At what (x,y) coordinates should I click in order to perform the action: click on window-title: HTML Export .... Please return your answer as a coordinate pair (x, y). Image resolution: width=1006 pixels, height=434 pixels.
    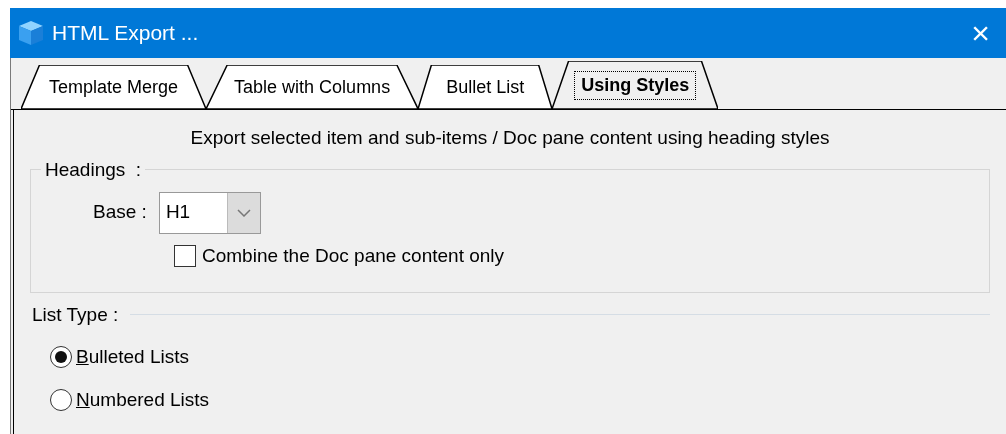
    Looking at the image, I should click on (125, 33).